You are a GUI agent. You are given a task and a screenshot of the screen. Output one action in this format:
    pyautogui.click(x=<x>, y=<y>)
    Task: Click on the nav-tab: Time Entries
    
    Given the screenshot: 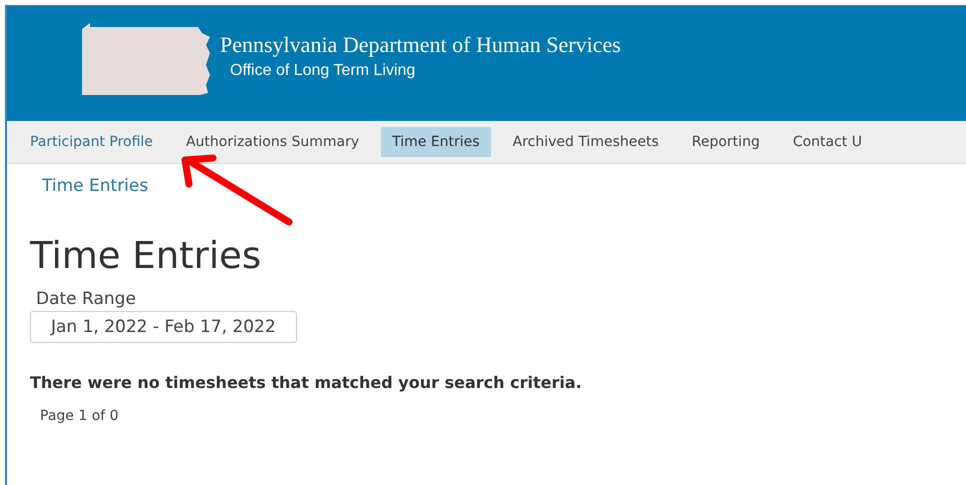 What is the action you would take?
    pyautogui.click(x=436, y=142)
    